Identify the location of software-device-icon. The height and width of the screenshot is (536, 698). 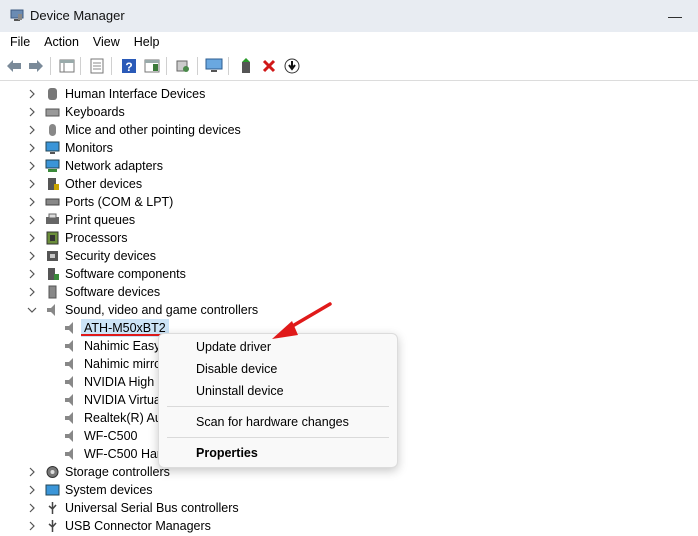
(52, 292).